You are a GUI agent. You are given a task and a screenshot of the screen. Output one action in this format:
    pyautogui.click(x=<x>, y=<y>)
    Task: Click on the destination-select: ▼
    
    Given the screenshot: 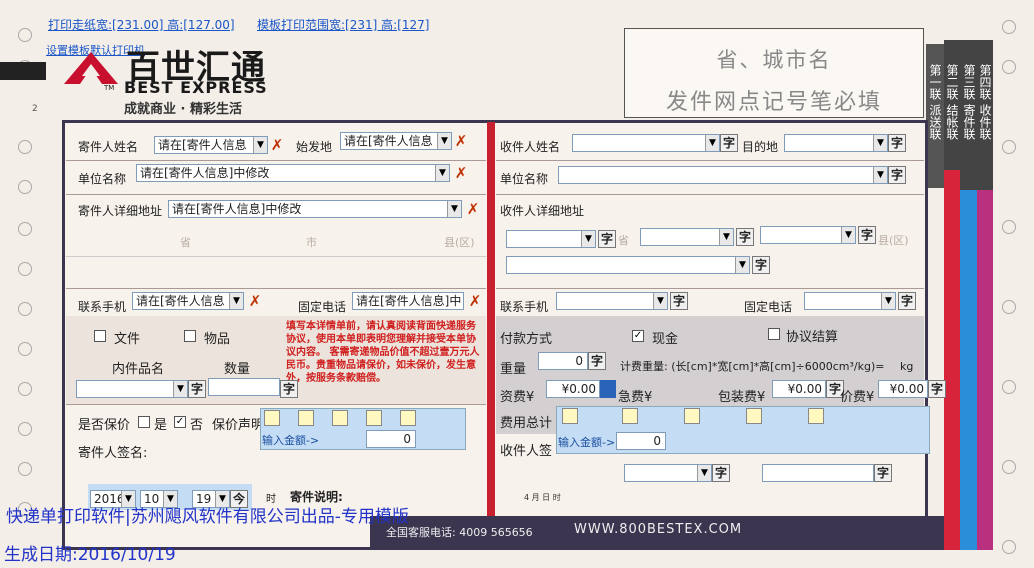 What is the action you would take?
    pyautogui.click(x=836, y=143)
    